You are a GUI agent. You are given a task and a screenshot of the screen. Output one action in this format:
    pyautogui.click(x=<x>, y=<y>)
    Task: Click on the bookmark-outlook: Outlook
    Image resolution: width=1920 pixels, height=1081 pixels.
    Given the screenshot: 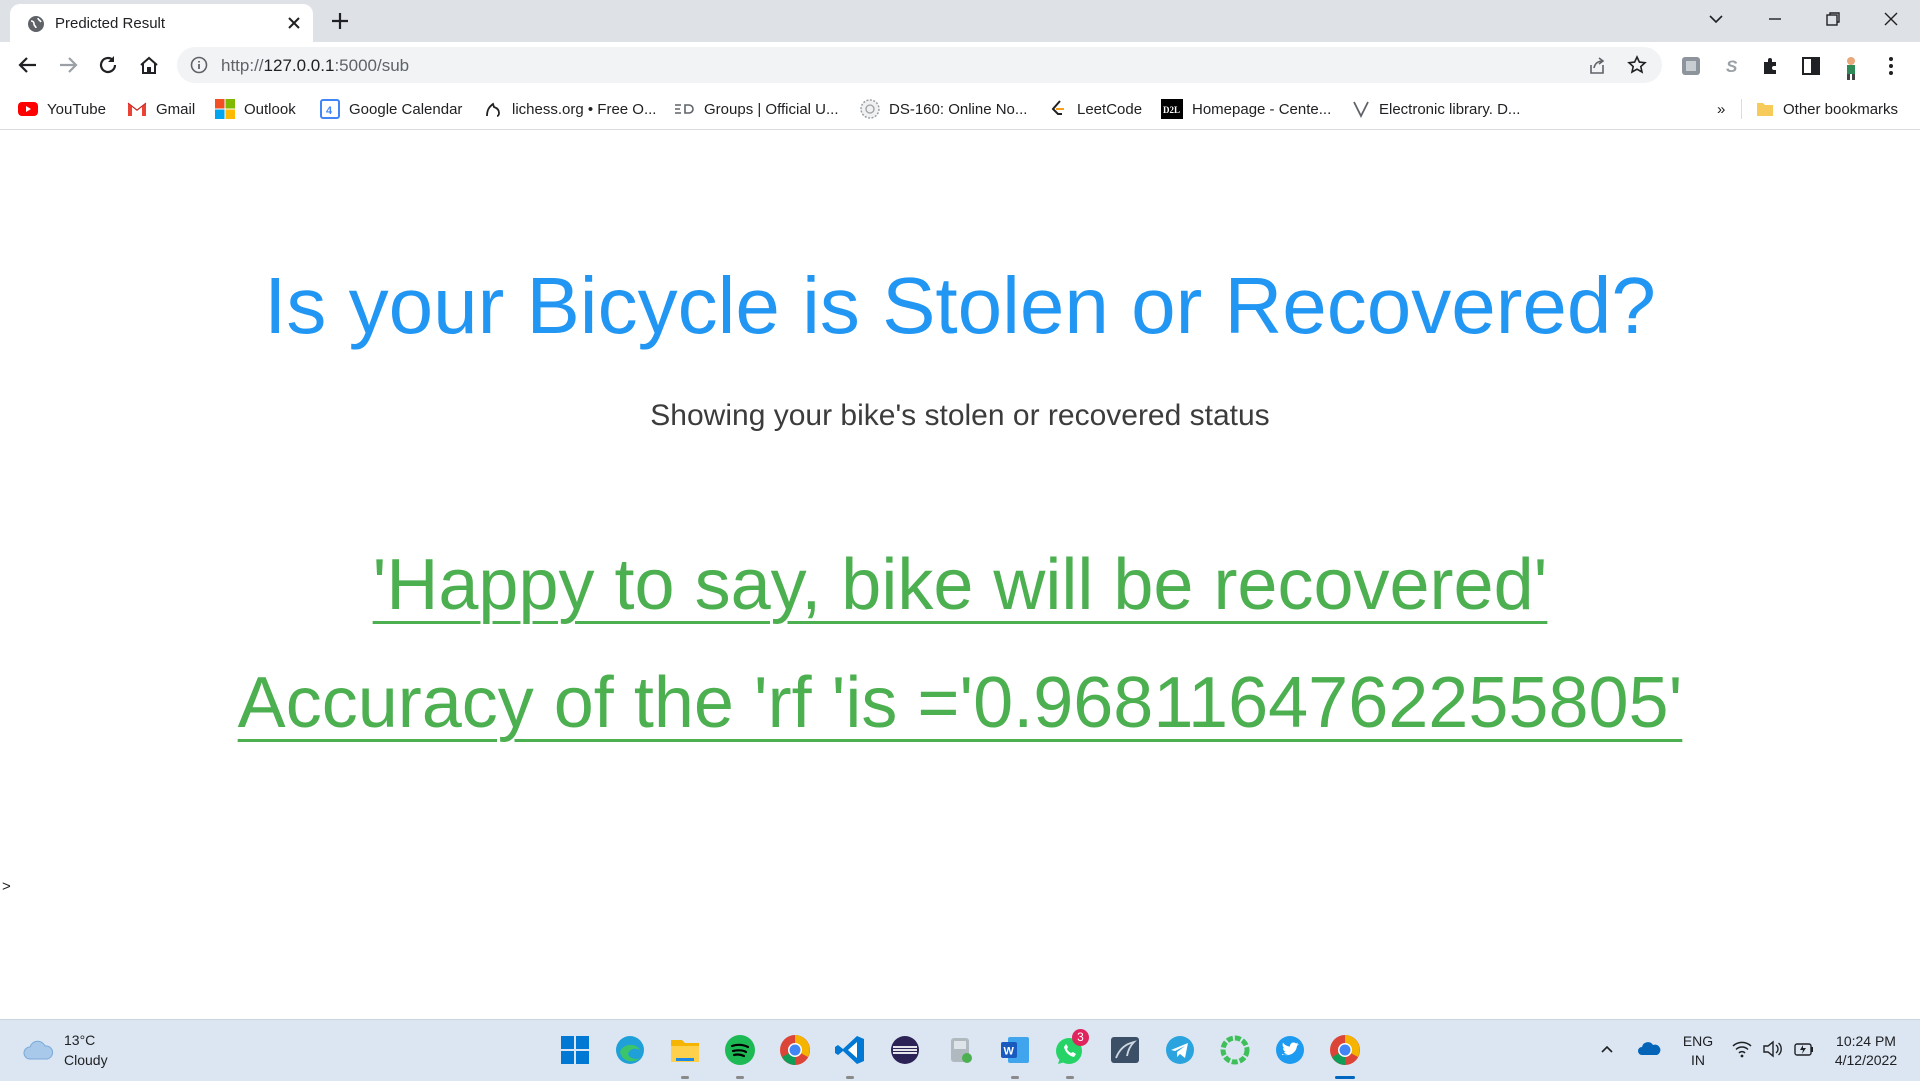 What is the action you would take?
    pyautogui.click(x=255, y=109)
    